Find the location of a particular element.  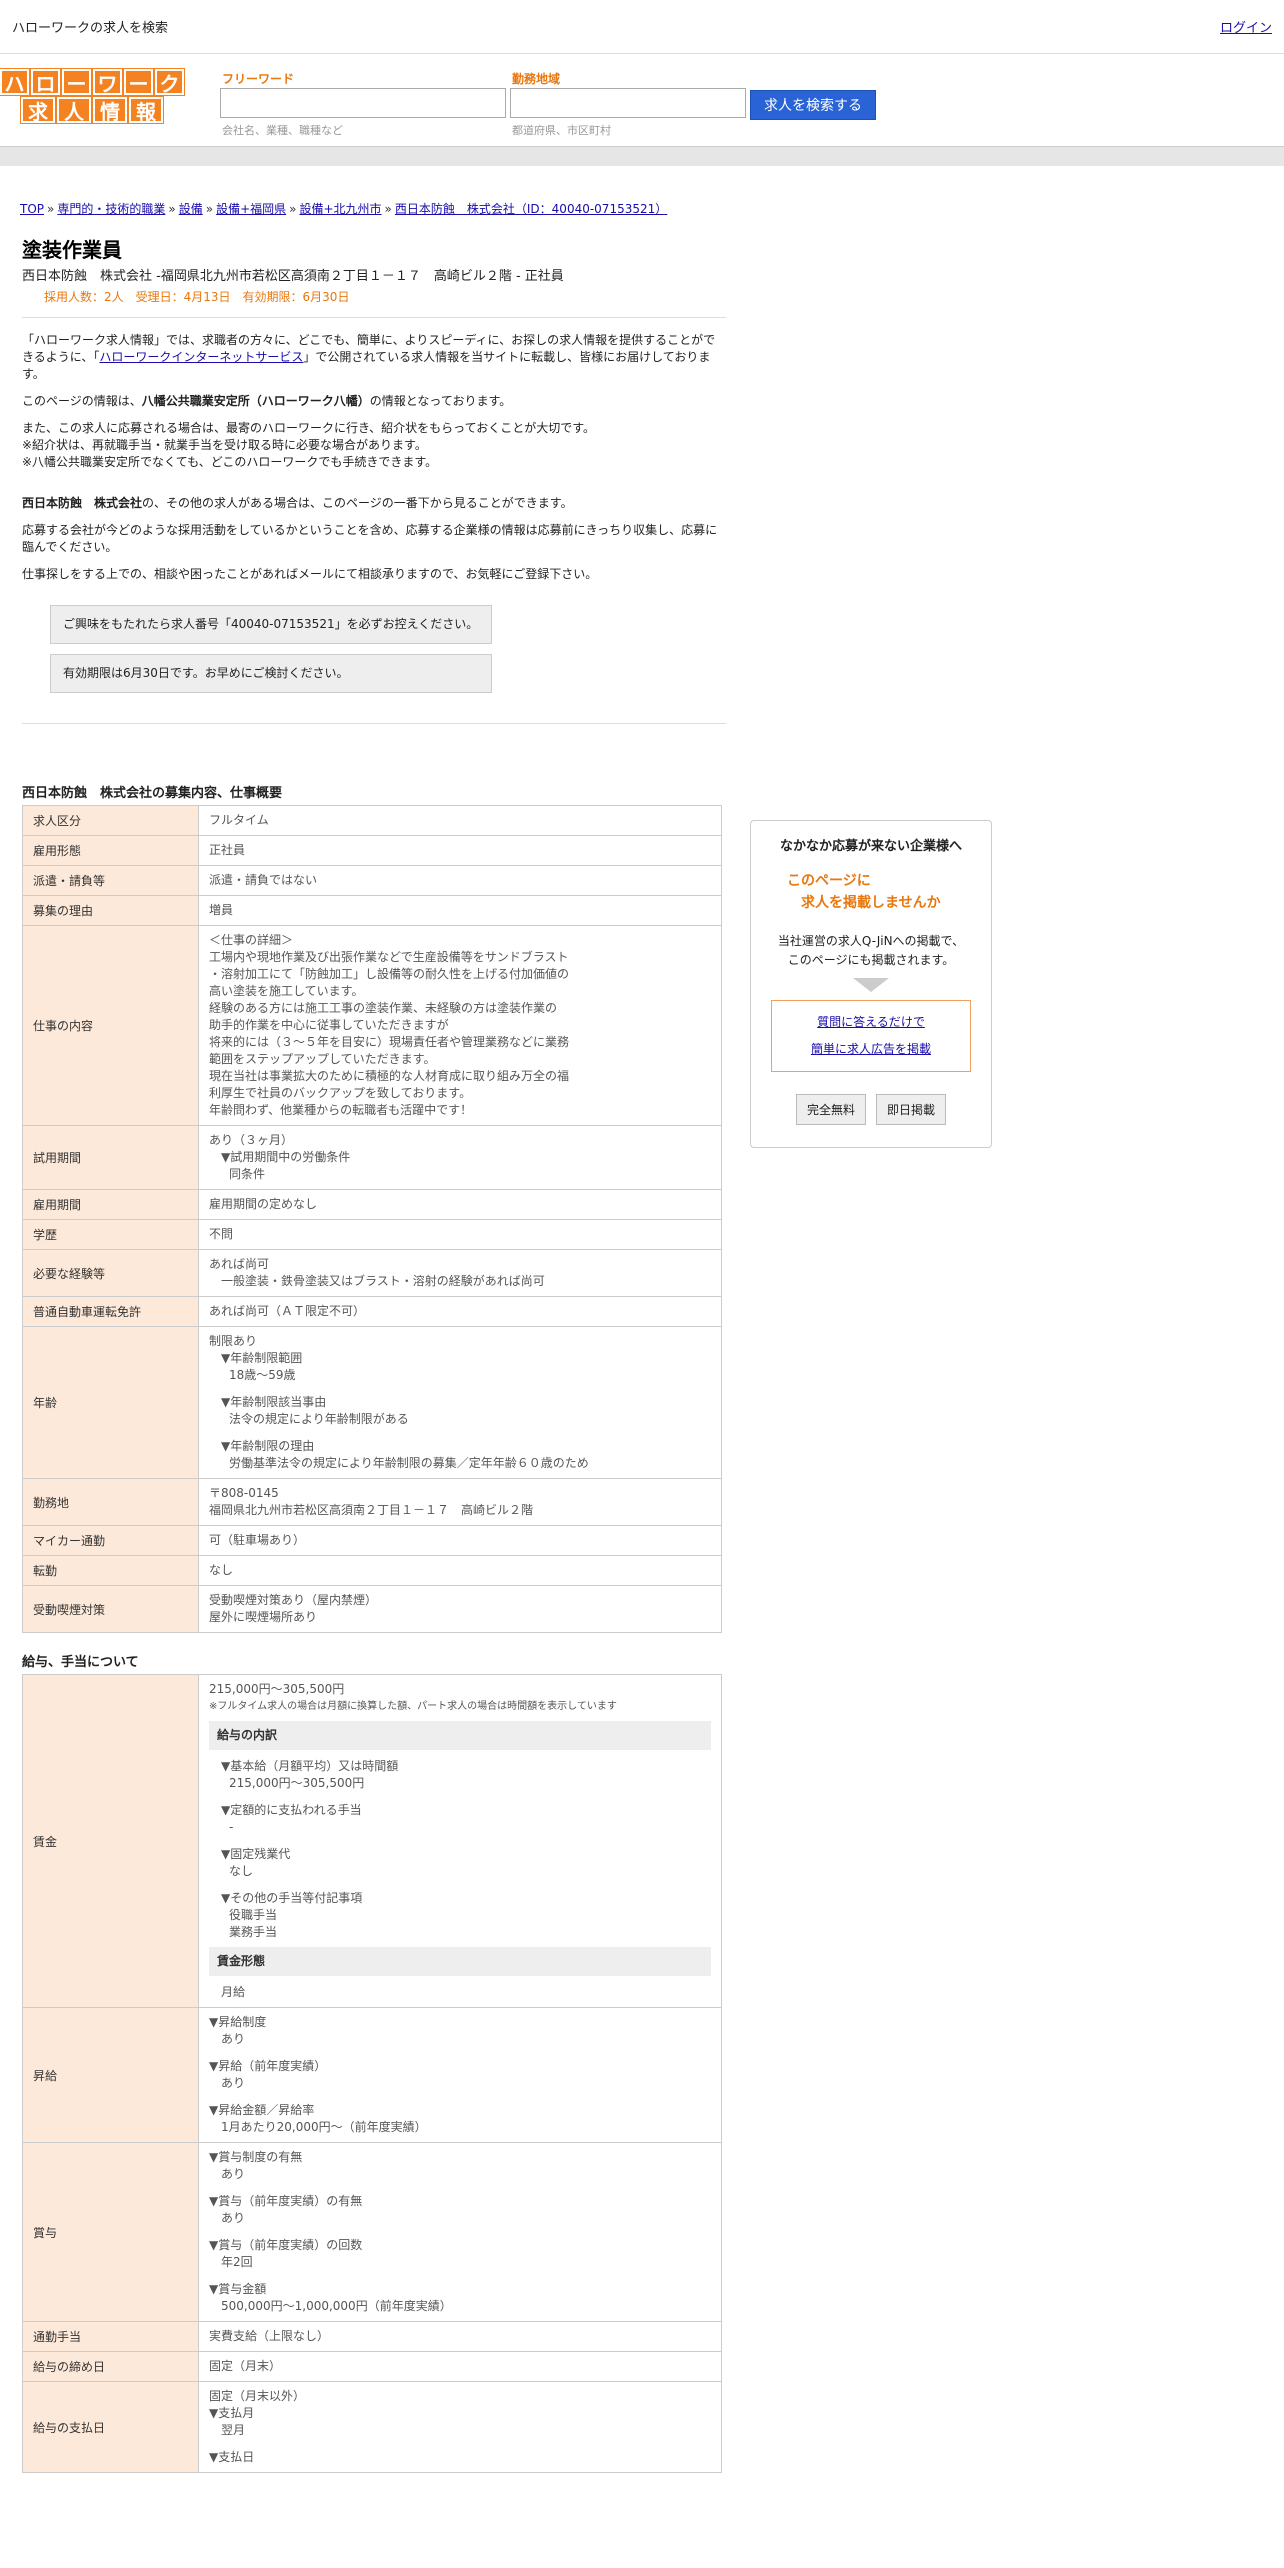

logo-char: ク is located at coordinates (169, 82).